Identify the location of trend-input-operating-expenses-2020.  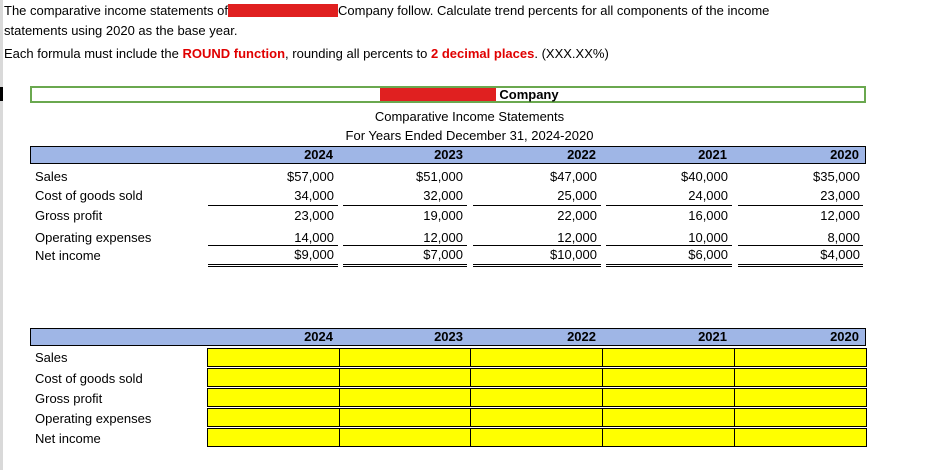
(800, 417).